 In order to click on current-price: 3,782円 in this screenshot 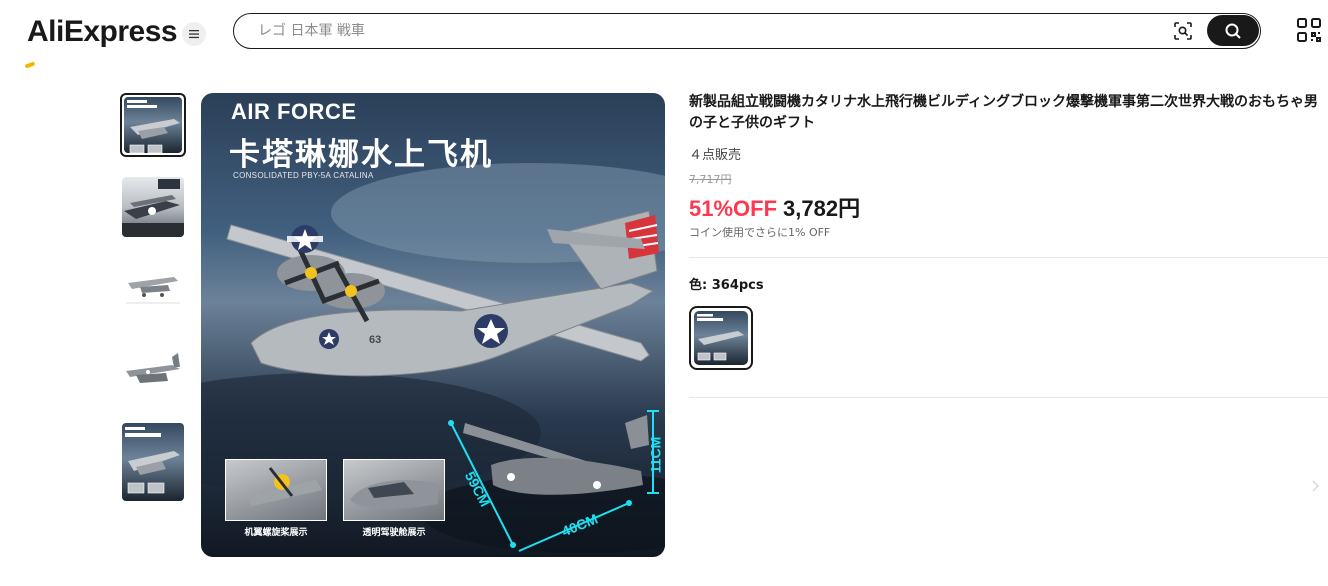, I will do `click(822, 208)`.